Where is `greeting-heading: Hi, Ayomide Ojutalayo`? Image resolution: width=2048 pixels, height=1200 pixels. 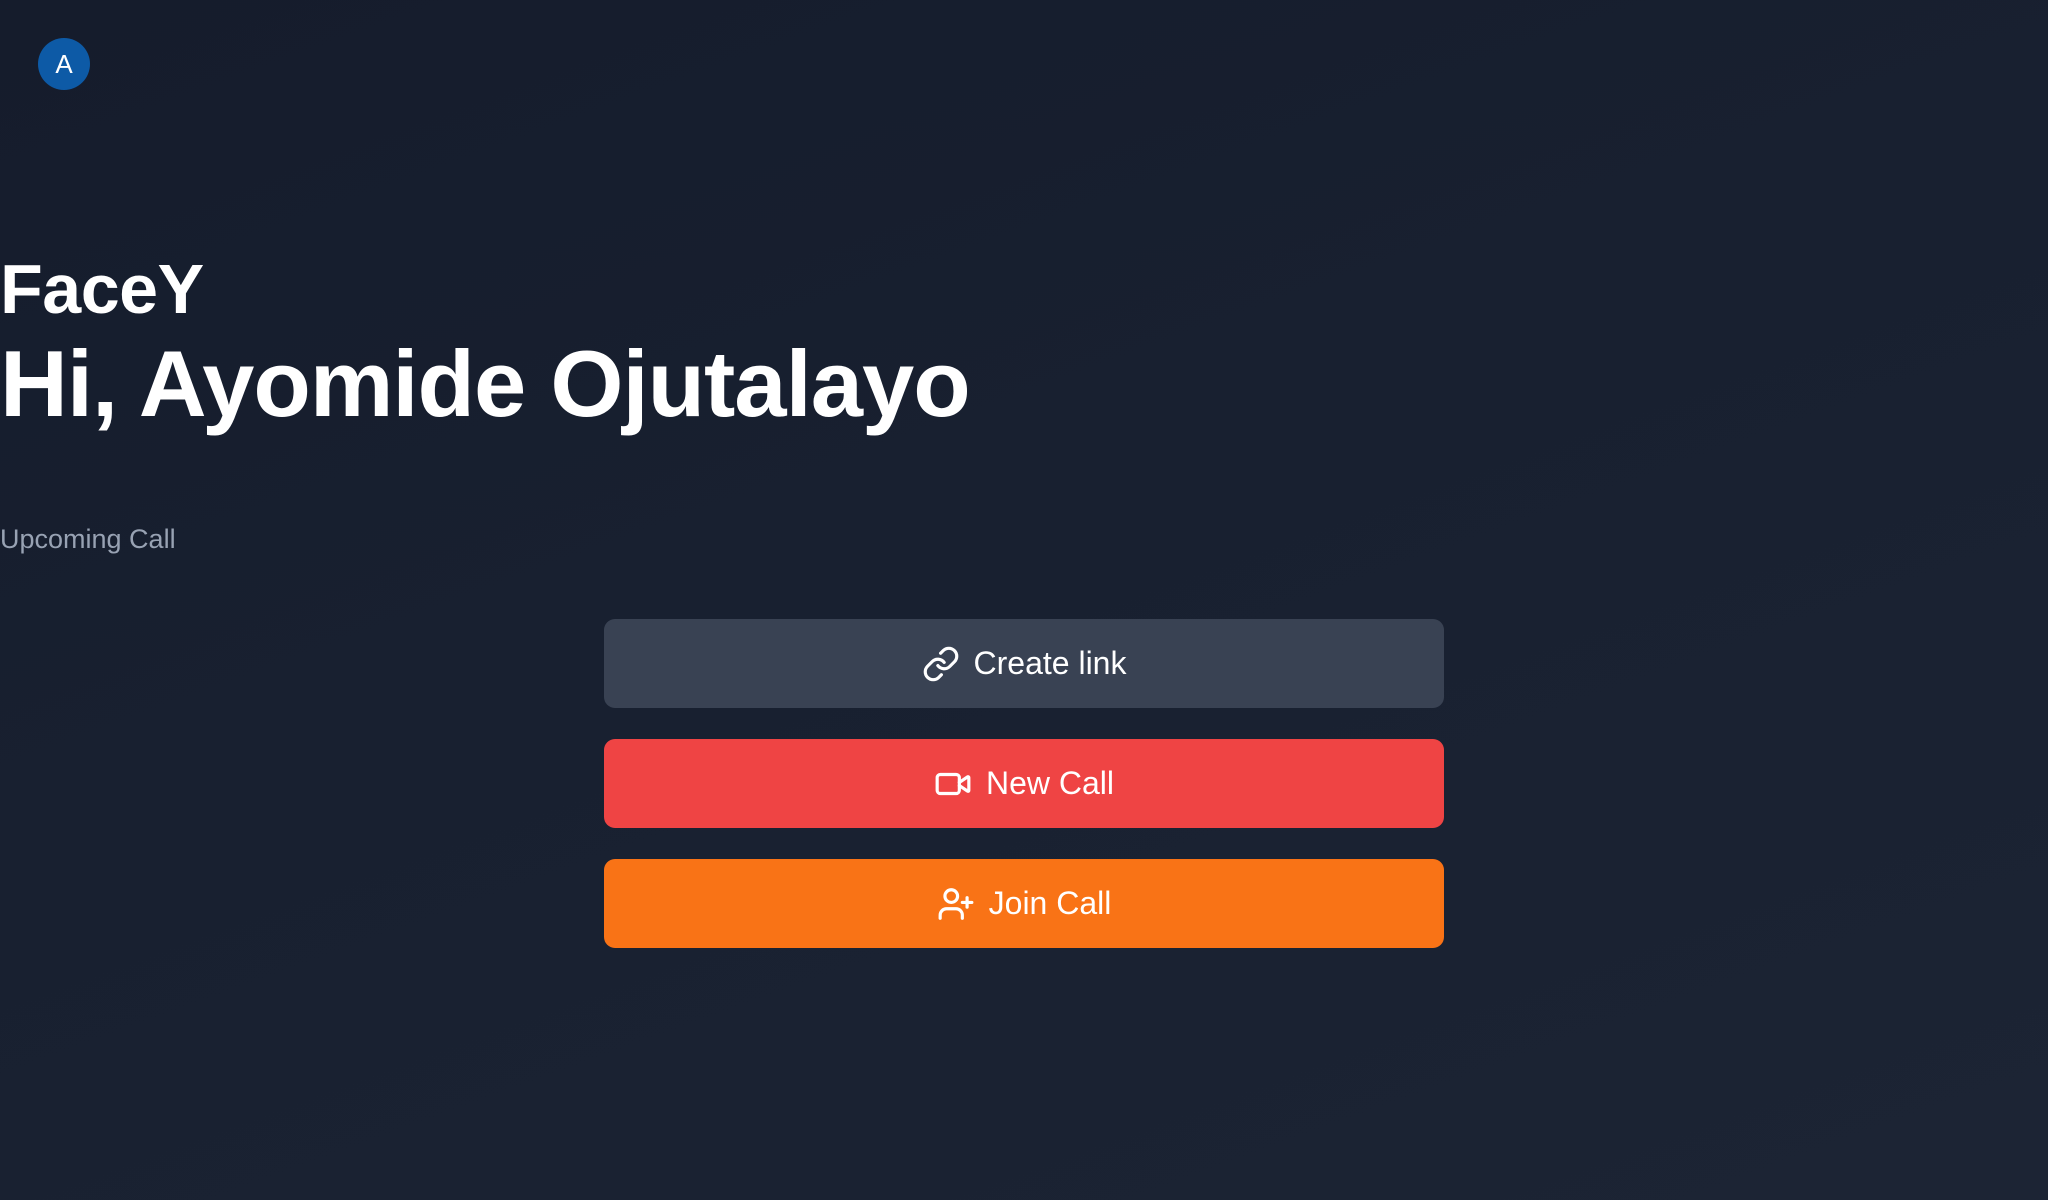
greeting-heading: Hi, Ayomide Ojutalayo is located at coordinates (485, 383).